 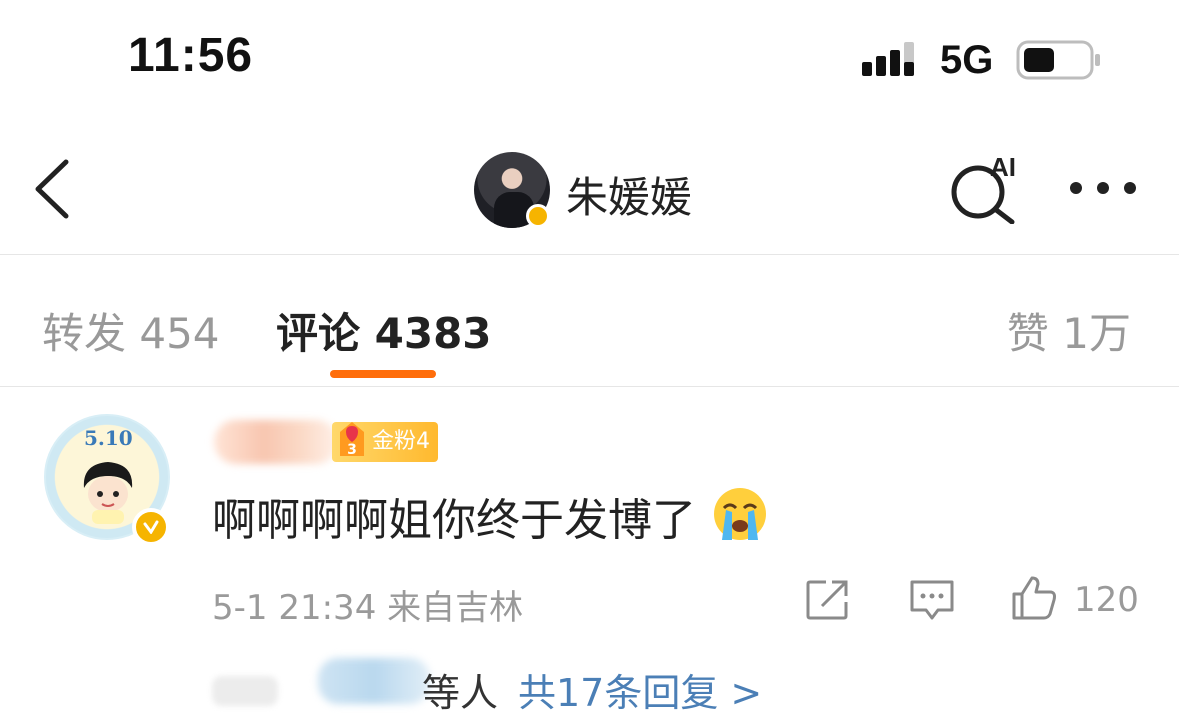 I want to click on signal-icon, so click(x=888, y=59).